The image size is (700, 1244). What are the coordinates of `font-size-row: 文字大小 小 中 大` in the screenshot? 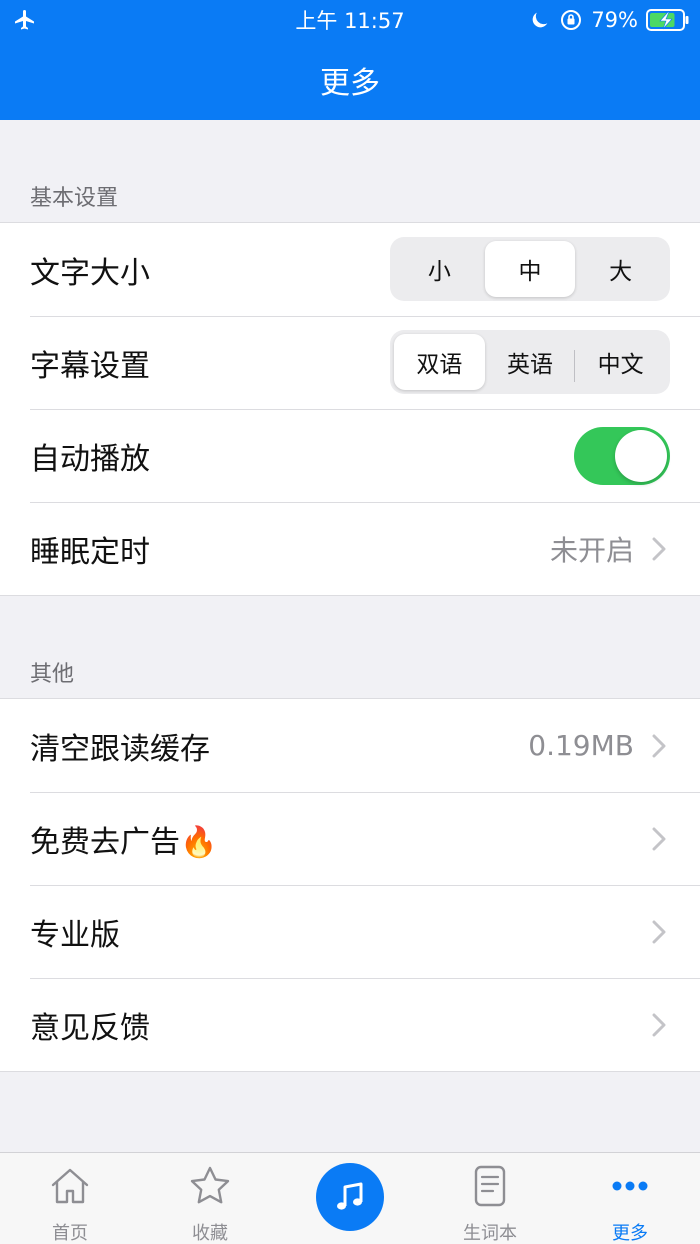 It's located at (350, 269).